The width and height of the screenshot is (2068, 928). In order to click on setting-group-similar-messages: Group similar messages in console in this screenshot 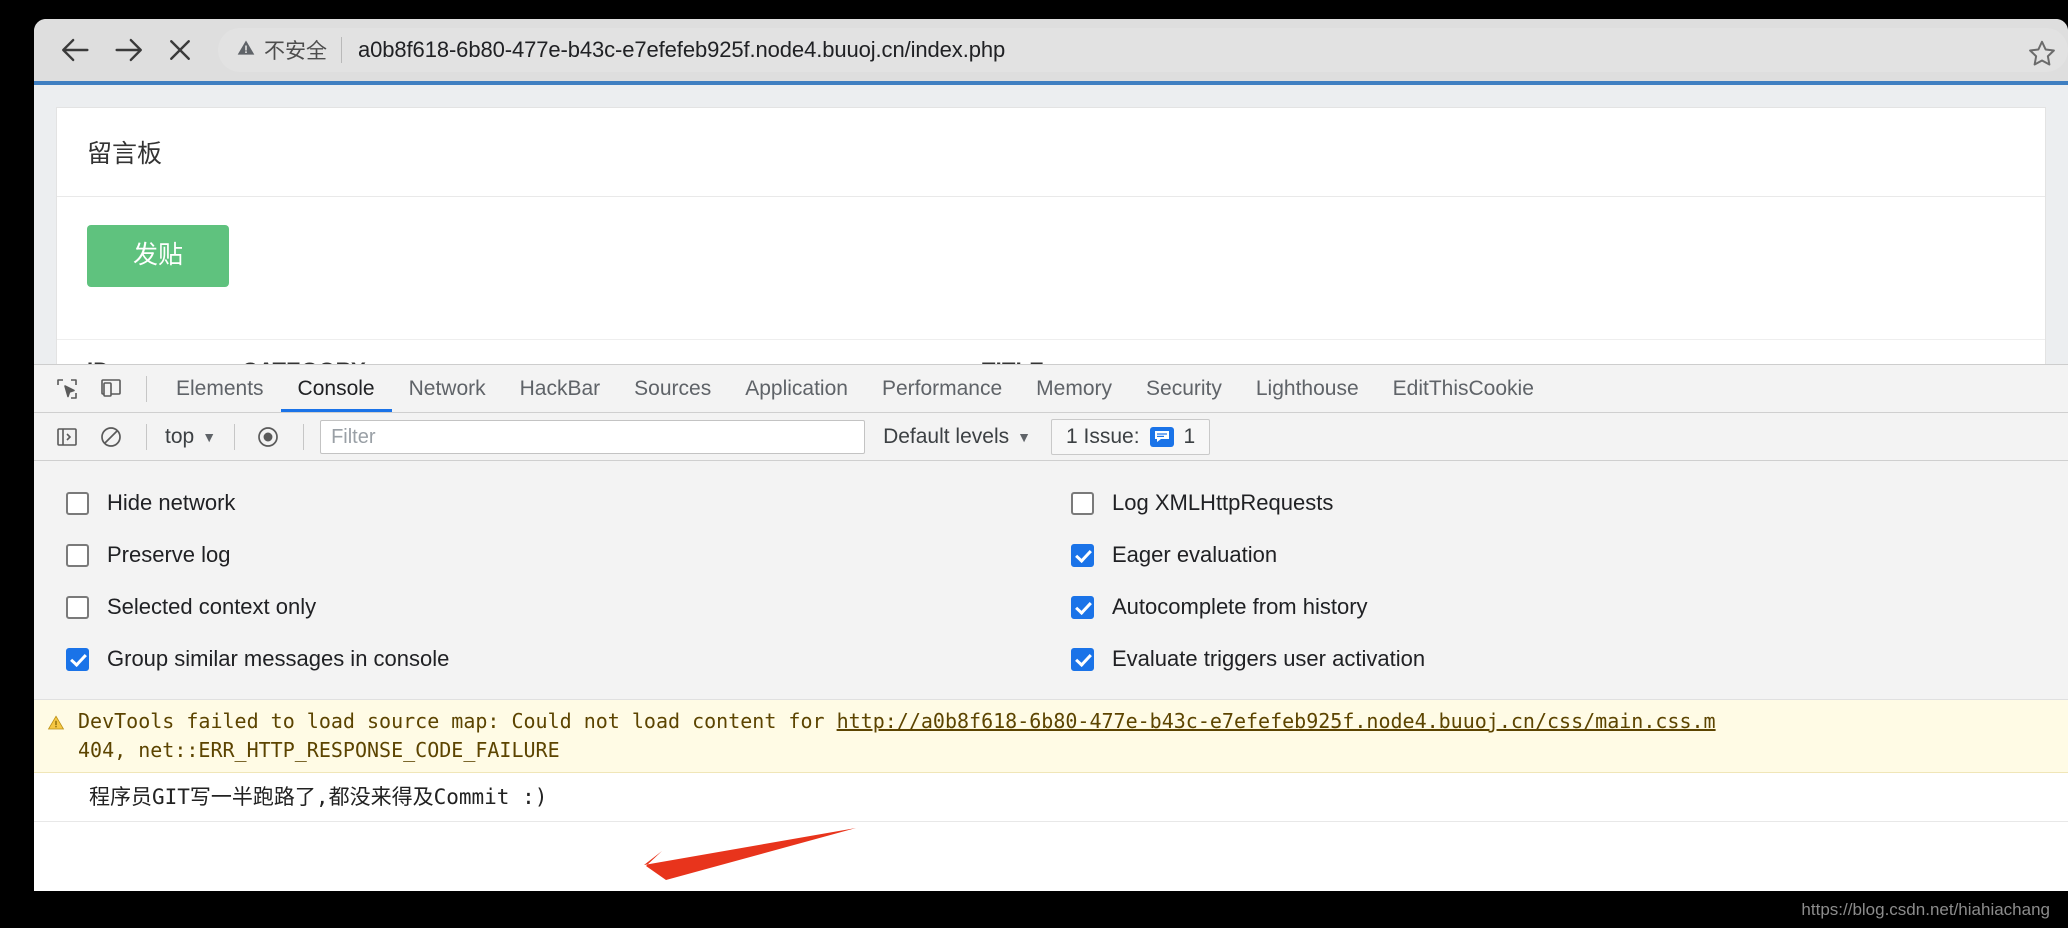, I will do `click(558, 659)`.